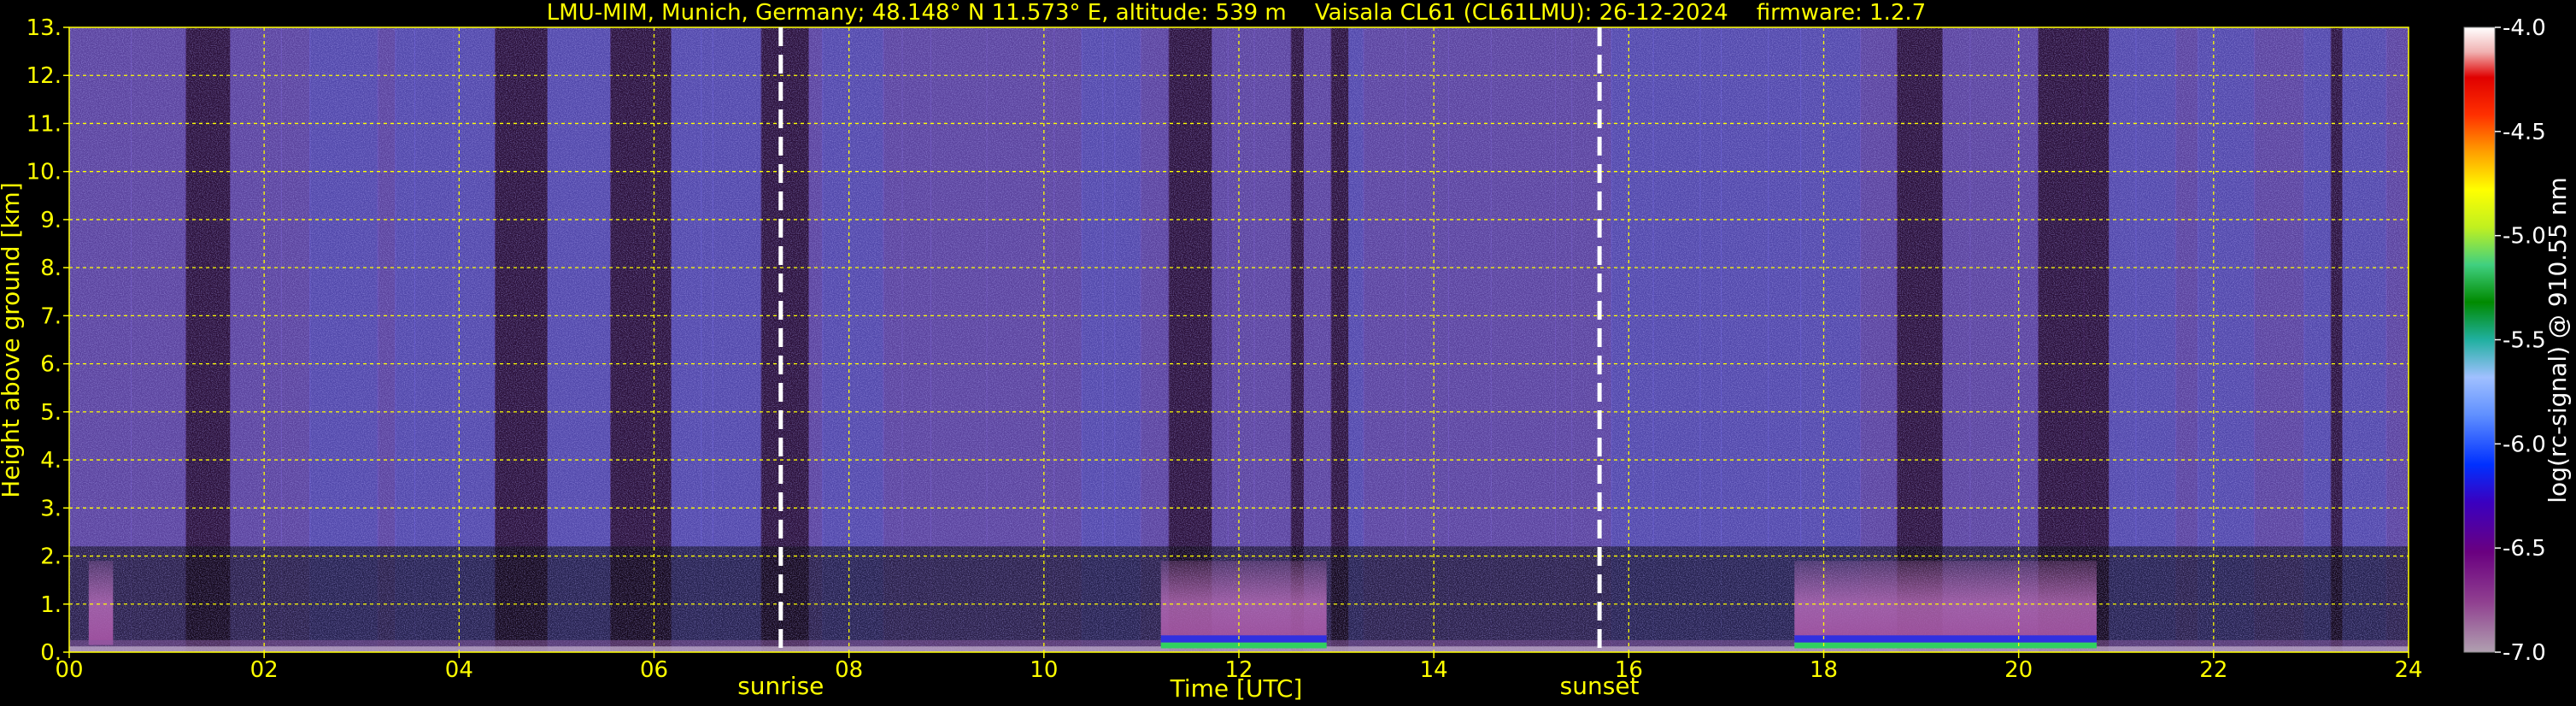  I want to click on x-tick-label: 18, so click(1824, 670).